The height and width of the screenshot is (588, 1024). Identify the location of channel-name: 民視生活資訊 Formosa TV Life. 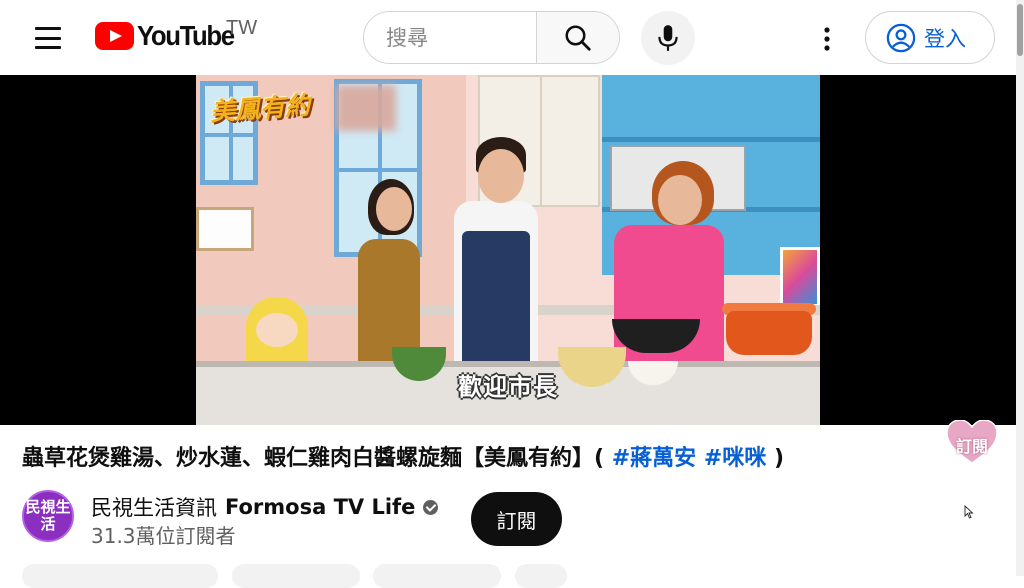
(265, 507).